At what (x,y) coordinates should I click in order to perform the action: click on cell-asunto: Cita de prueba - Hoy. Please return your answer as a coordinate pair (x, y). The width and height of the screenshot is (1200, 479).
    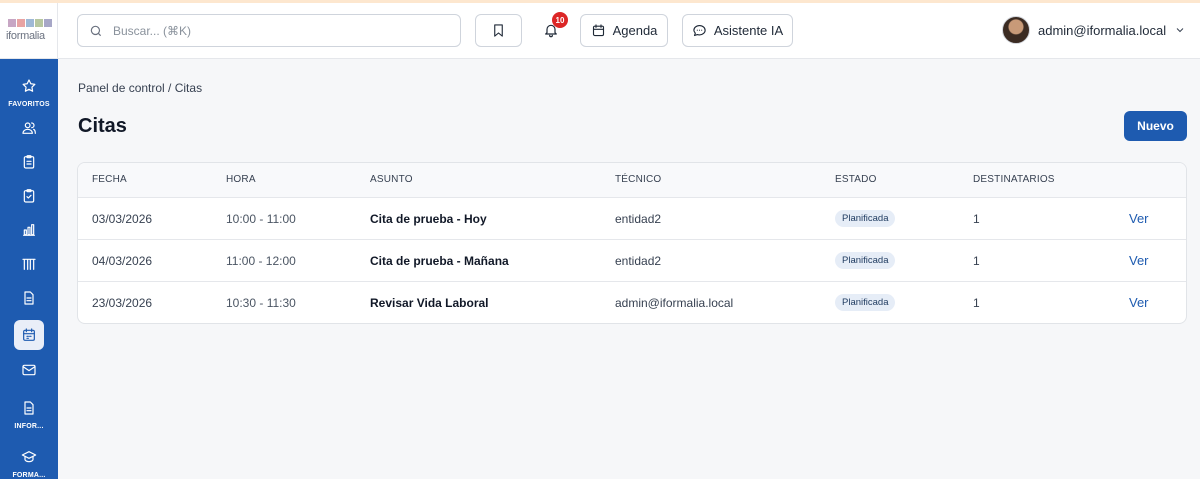
    Looking at the image, I should click on (428, 219).